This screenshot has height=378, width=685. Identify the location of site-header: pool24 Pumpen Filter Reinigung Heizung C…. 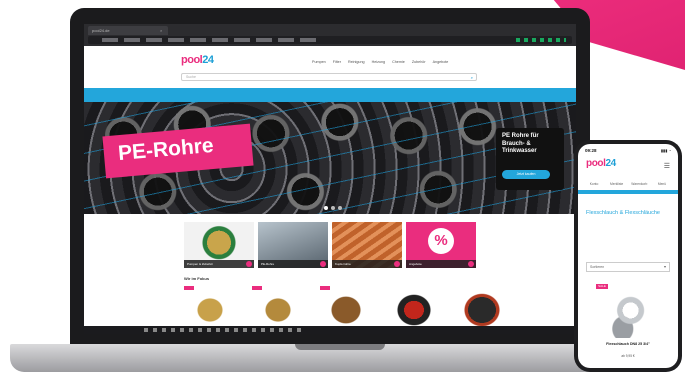
(330, 67).